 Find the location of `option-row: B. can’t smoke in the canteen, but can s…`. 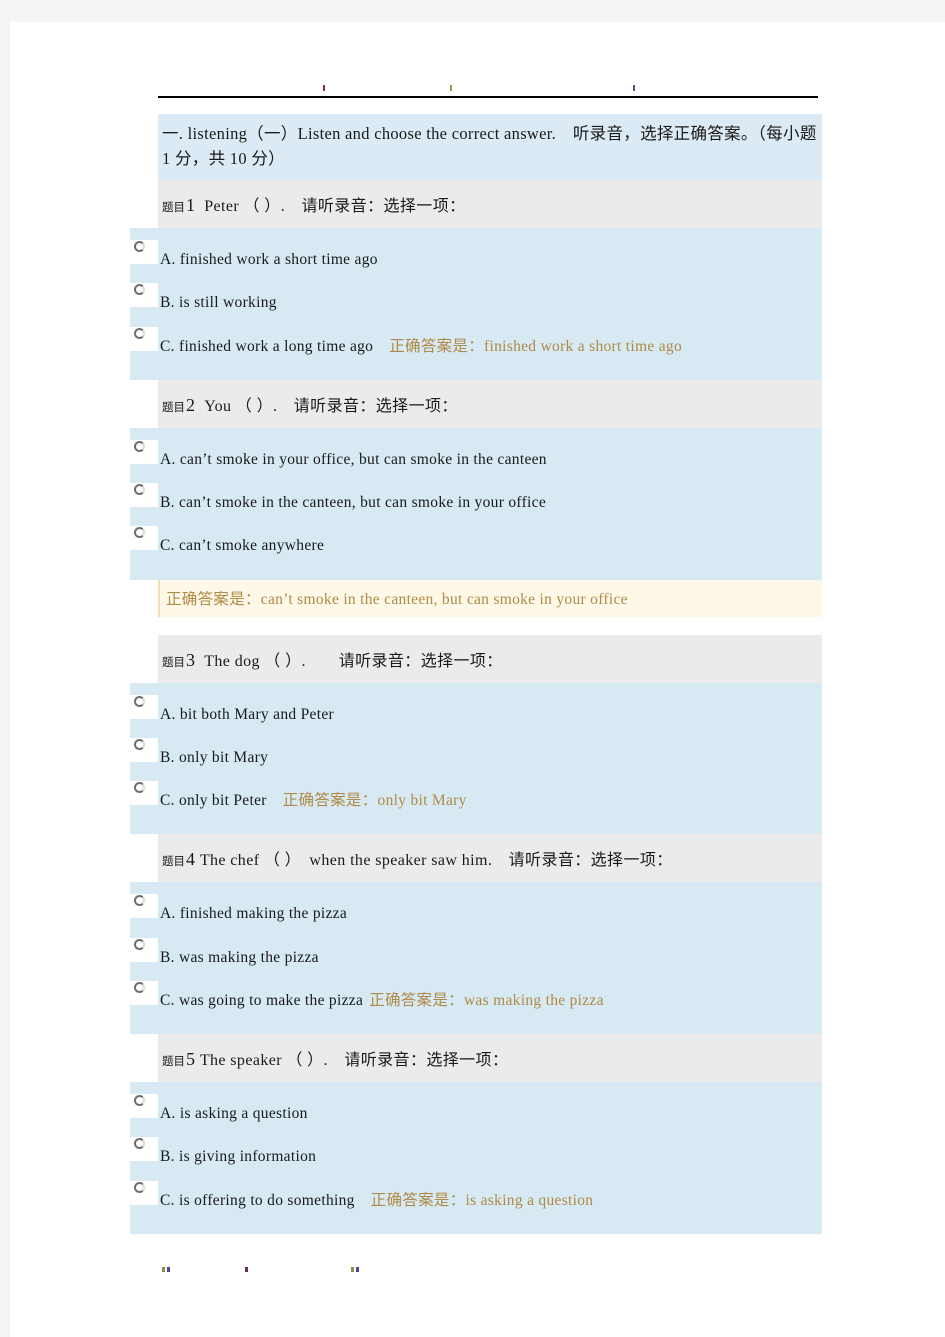

option-row: B. can’t smoke in the canteen, but can s… is located at coordinates (476, 502).